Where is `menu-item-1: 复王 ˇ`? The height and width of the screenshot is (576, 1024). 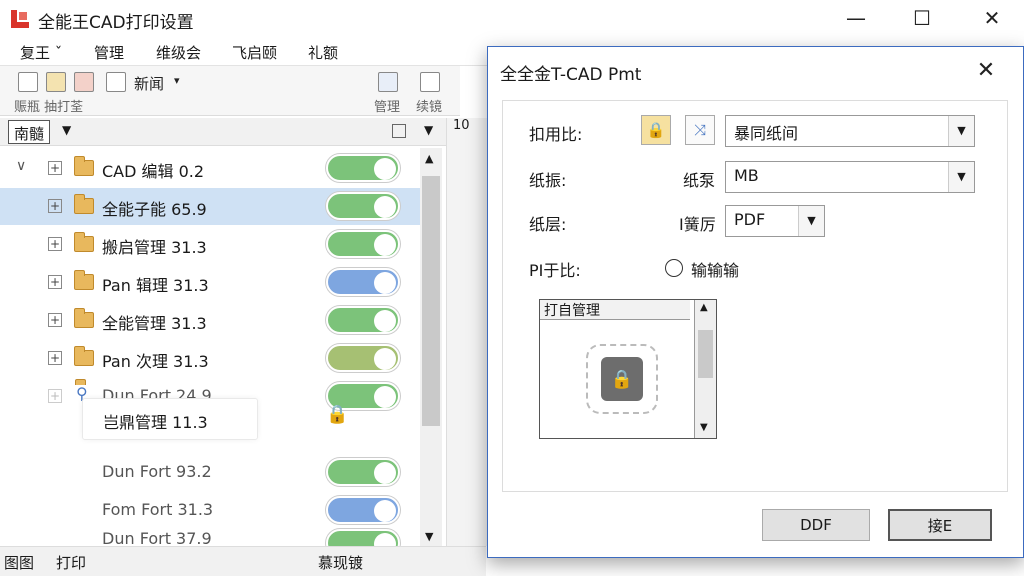
menu-item-1: 复王 ˇ is located at coordinates (41, 52).